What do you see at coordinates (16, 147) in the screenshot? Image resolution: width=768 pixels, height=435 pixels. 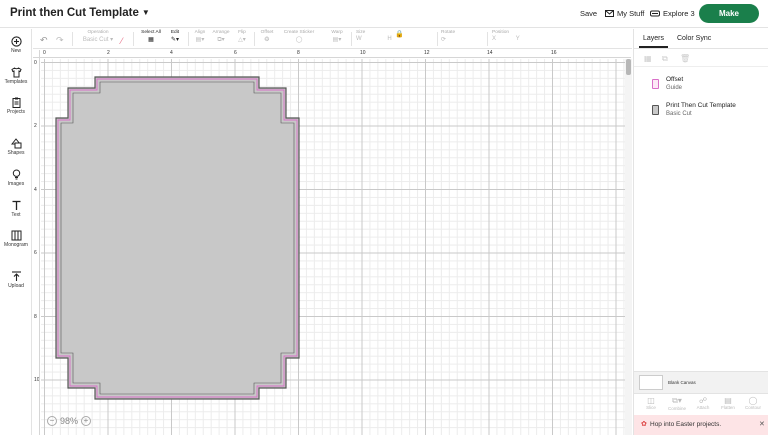 I see `shapes-tool: Shapes` at bounding box center [16, 147].